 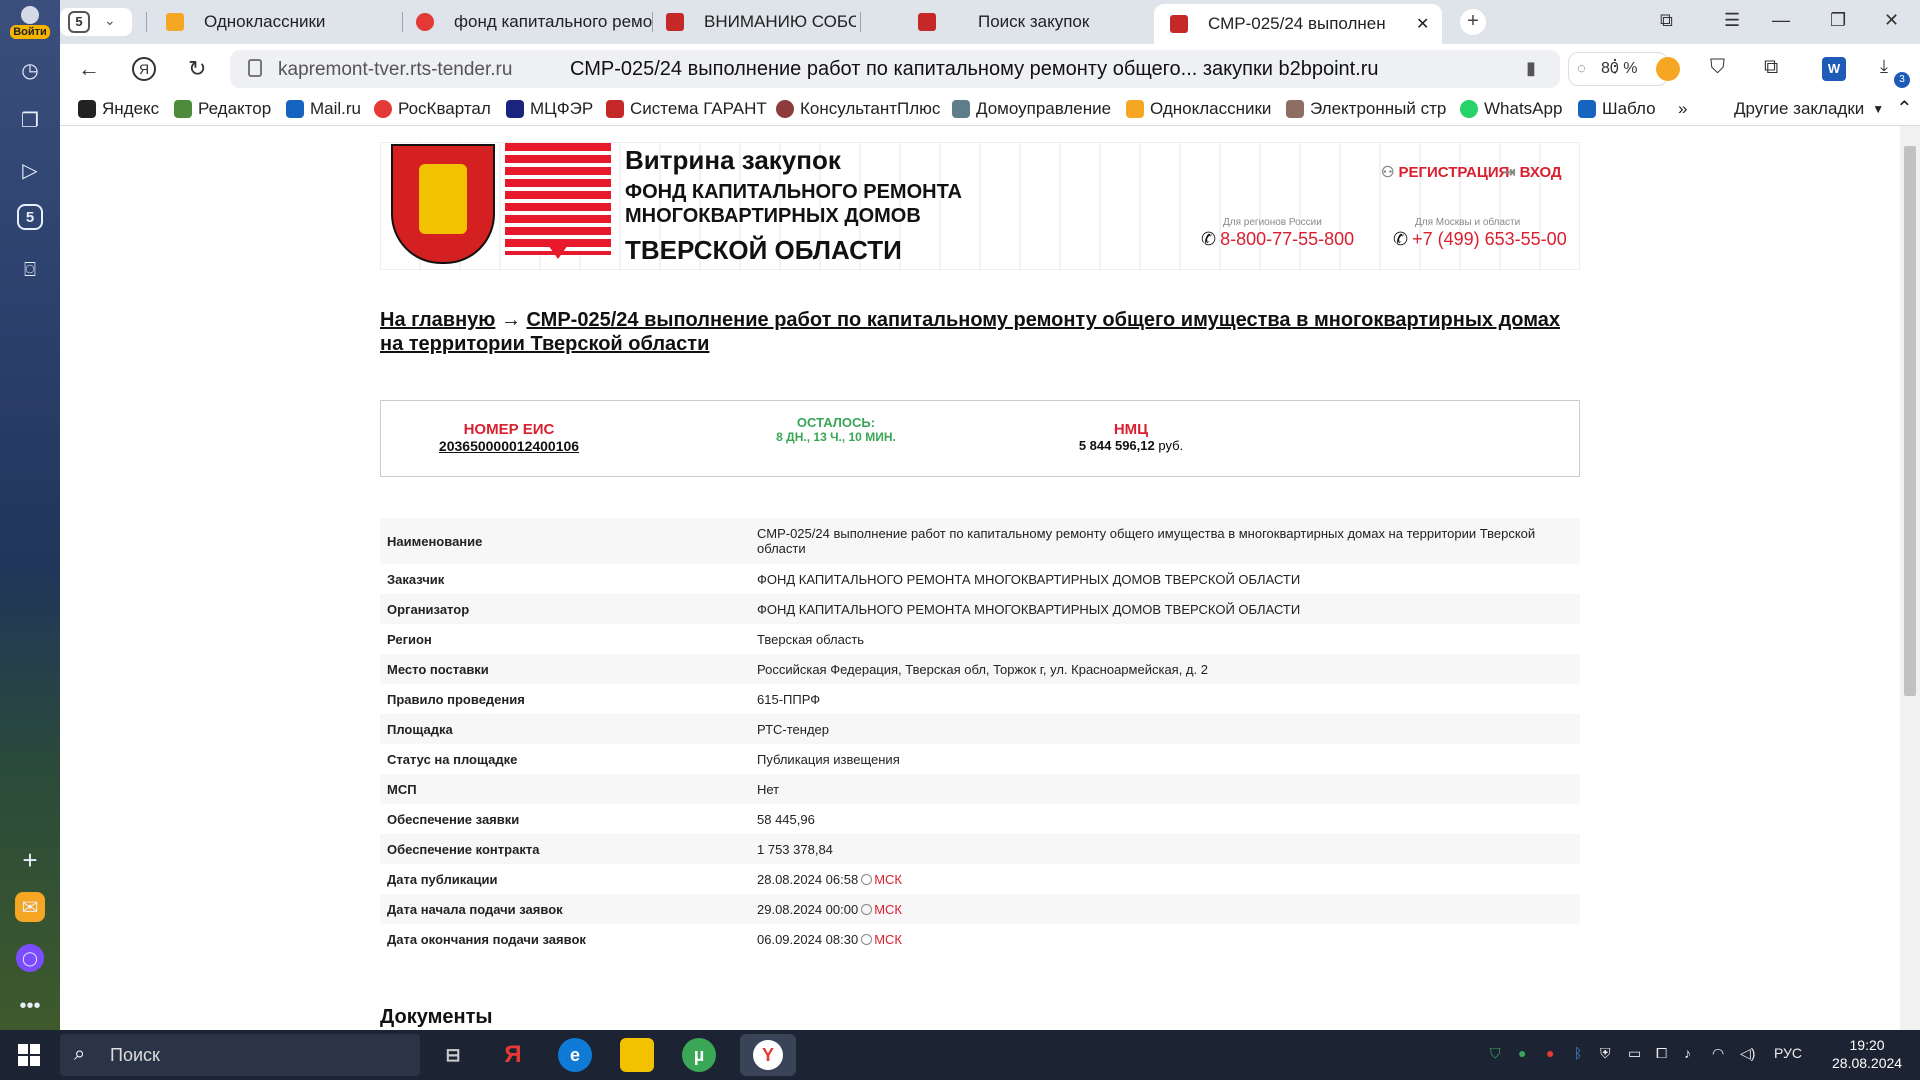 I want to click on volume-icon: ◁), so click(x=1747, y=1053).